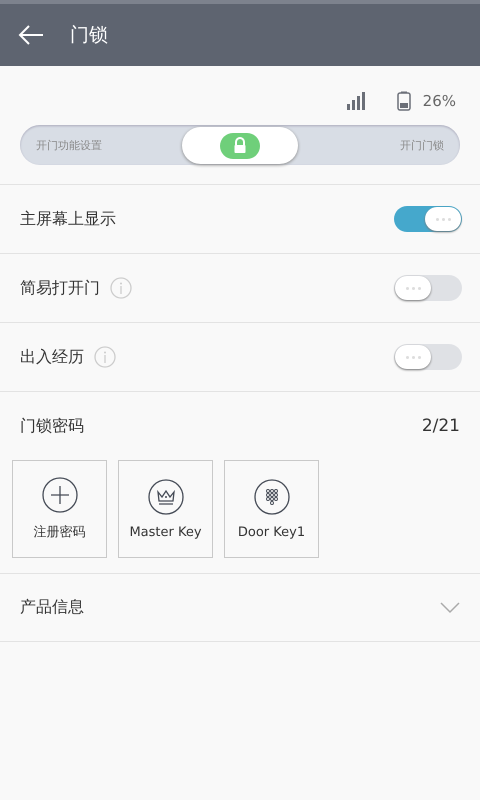  What do you see at coordinates (165, 532) in the screenshot?
I see `key-label: Master Key` at bounding box center [165, 532].